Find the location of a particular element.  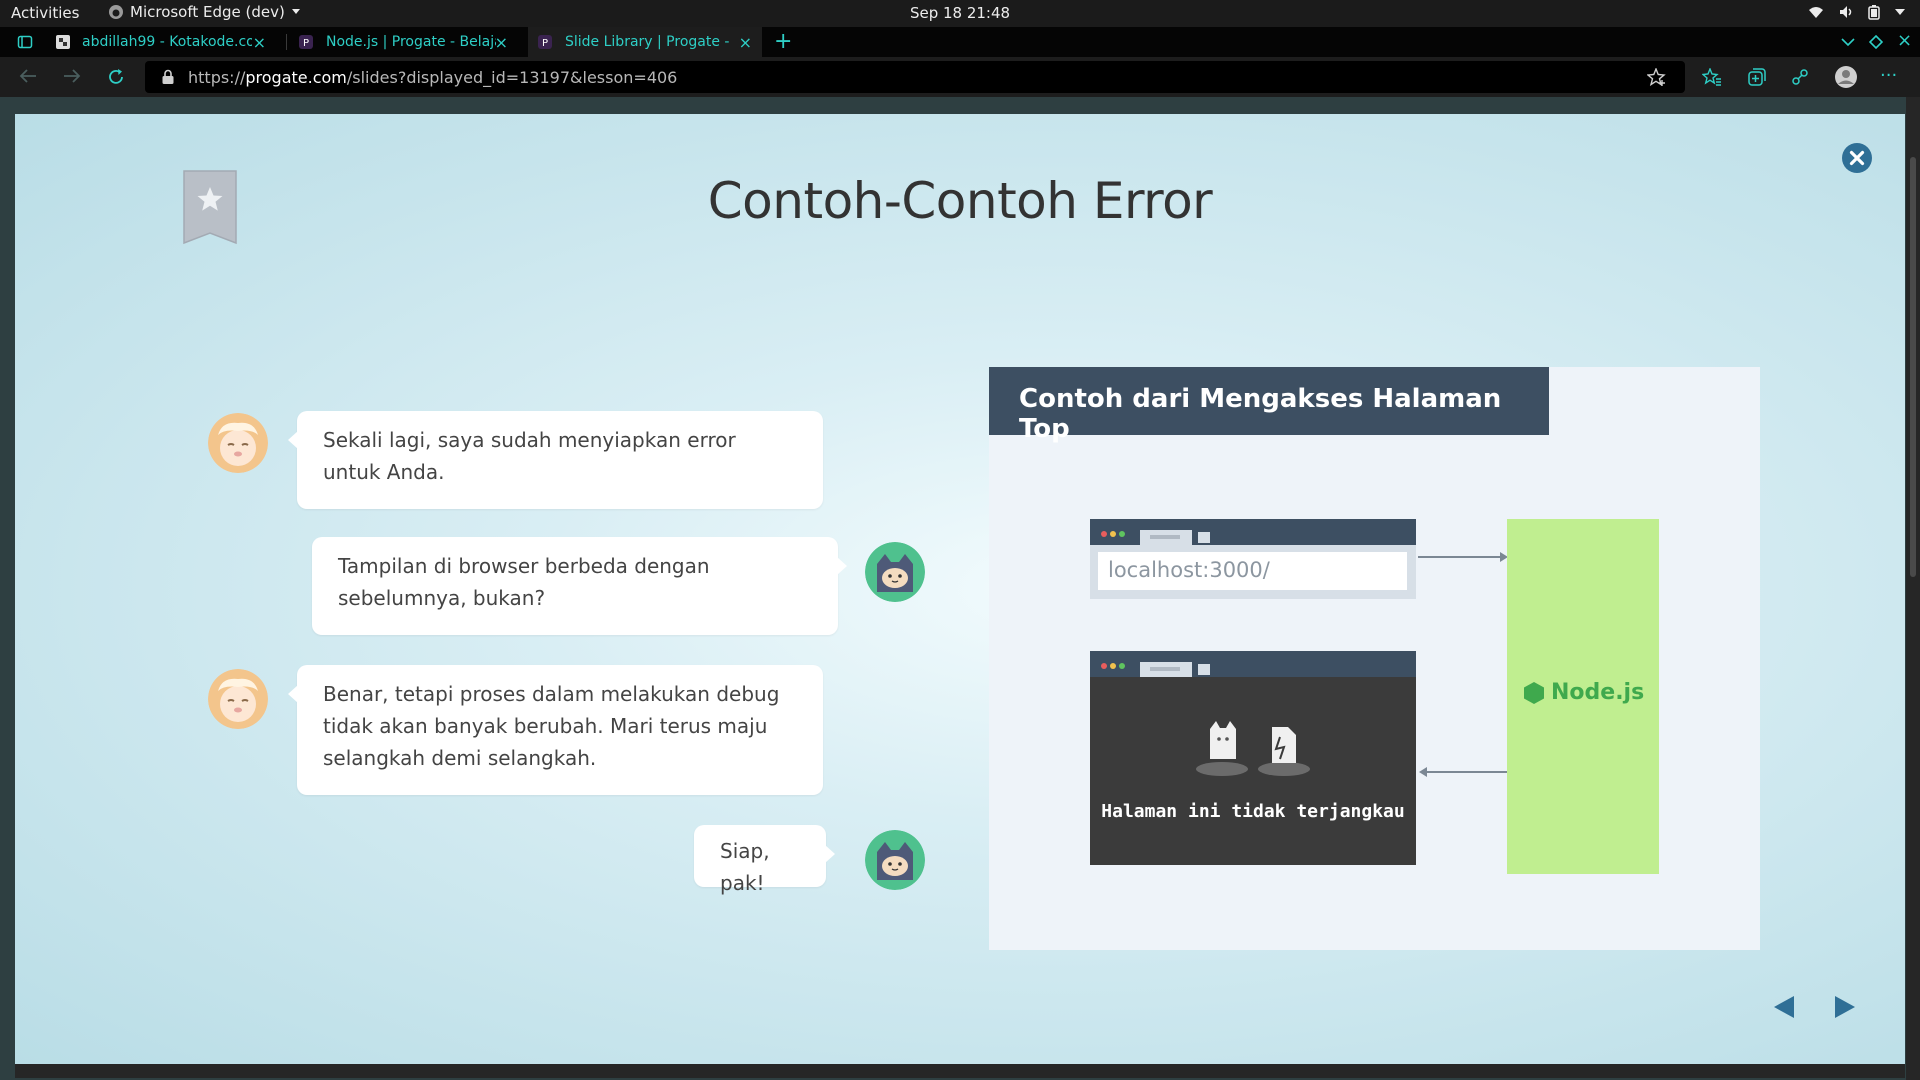

response-arrow-icon is located at coordinates (1463, 772).